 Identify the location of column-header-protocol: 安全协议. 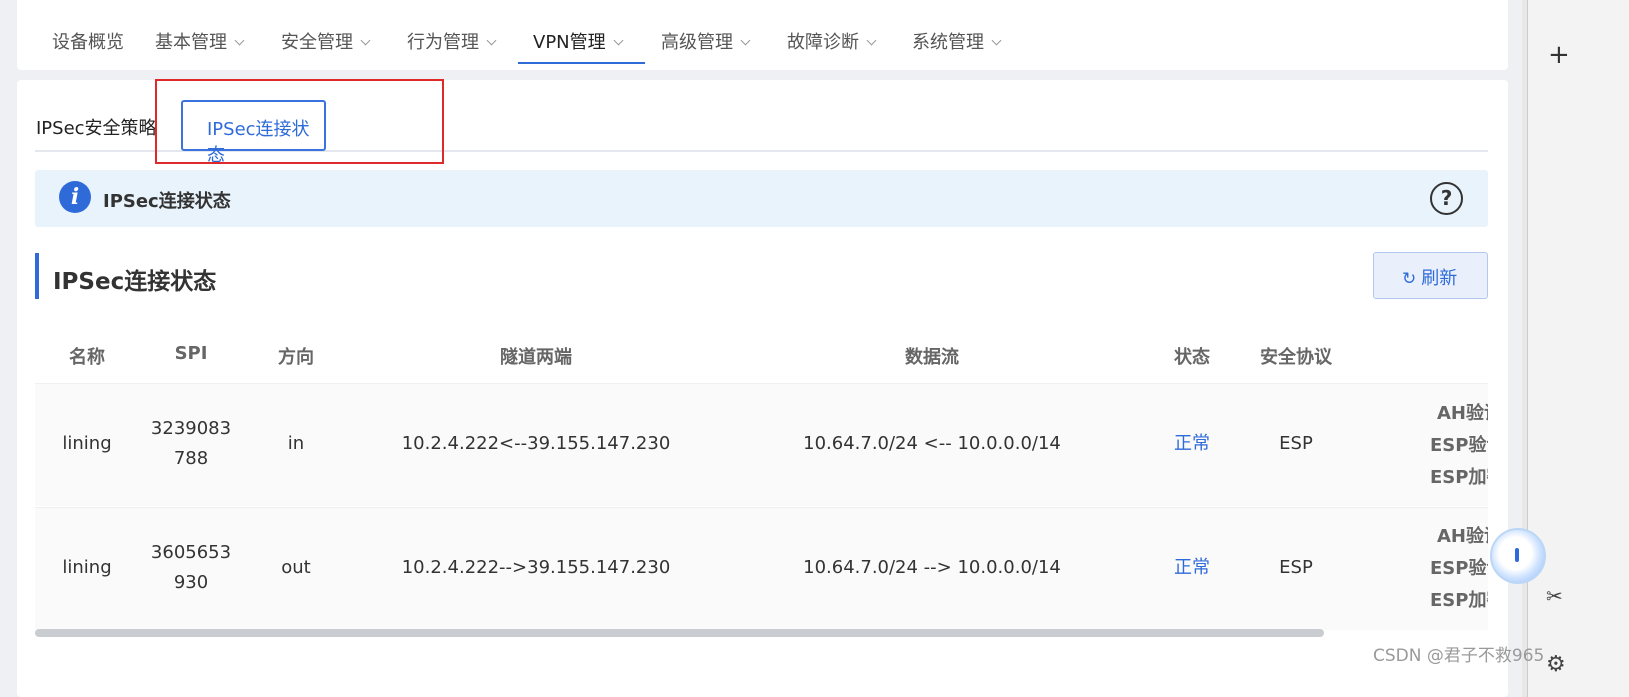
(1296, 357).